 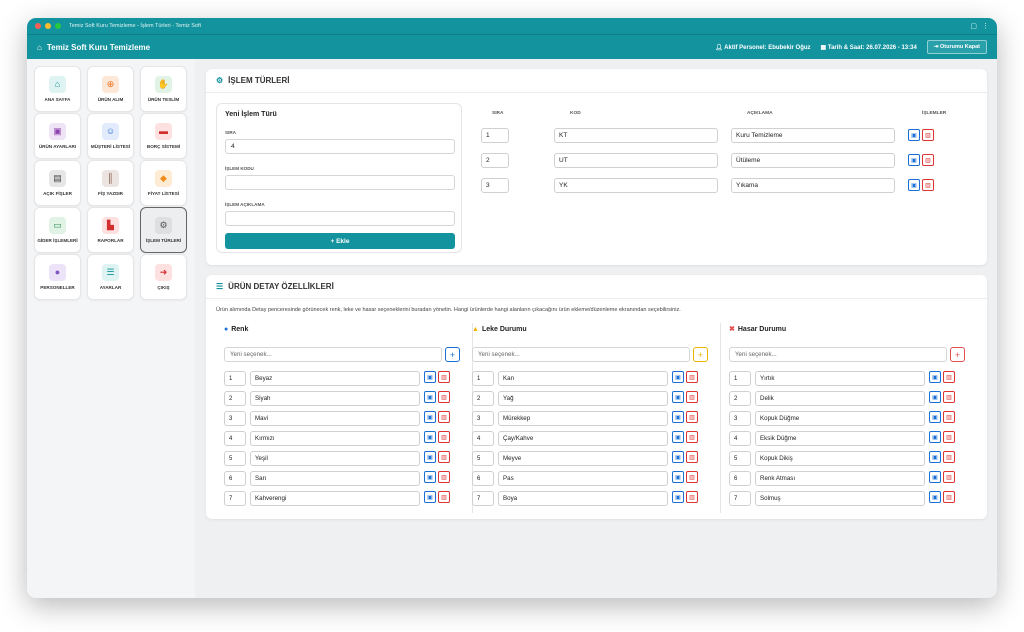 What do you see at coordinates (163, 183) in the screenshot?
I see `sidebar-item: ◆ FİYAT LİSTESİ` at bounding box center [163, 183].